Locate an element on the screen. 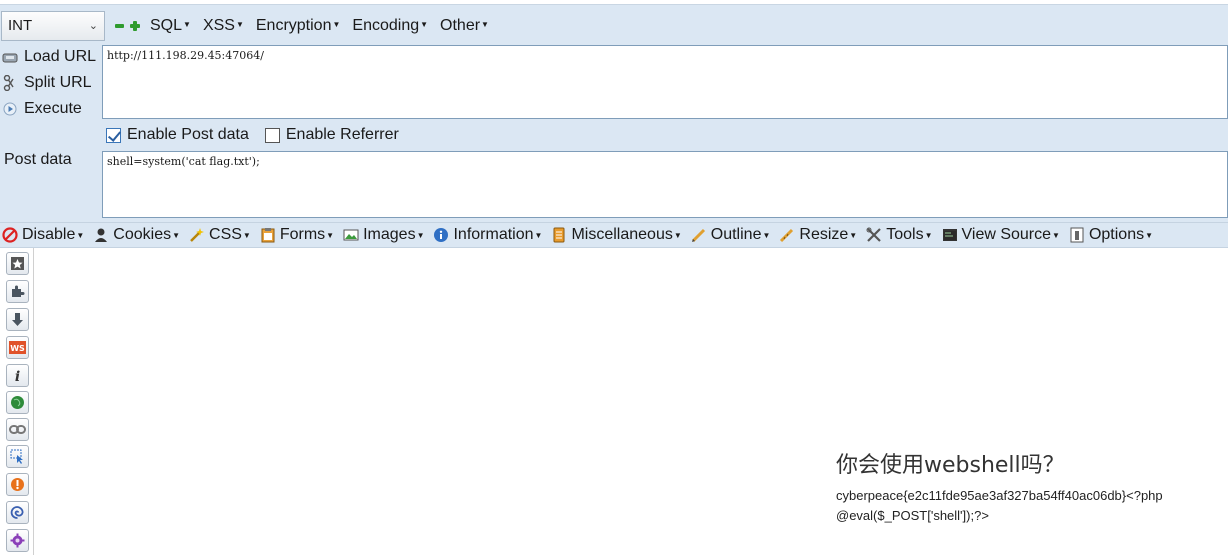  enable-referrer-label: Enable Referrer is located at coordinates (342, 134).